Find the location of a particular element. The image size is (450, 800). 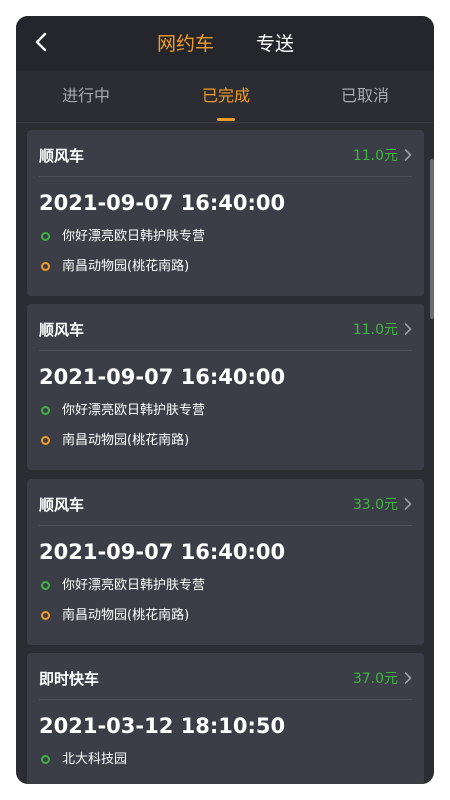

order-price: 37.0元 is located at coordinates (375, 679).